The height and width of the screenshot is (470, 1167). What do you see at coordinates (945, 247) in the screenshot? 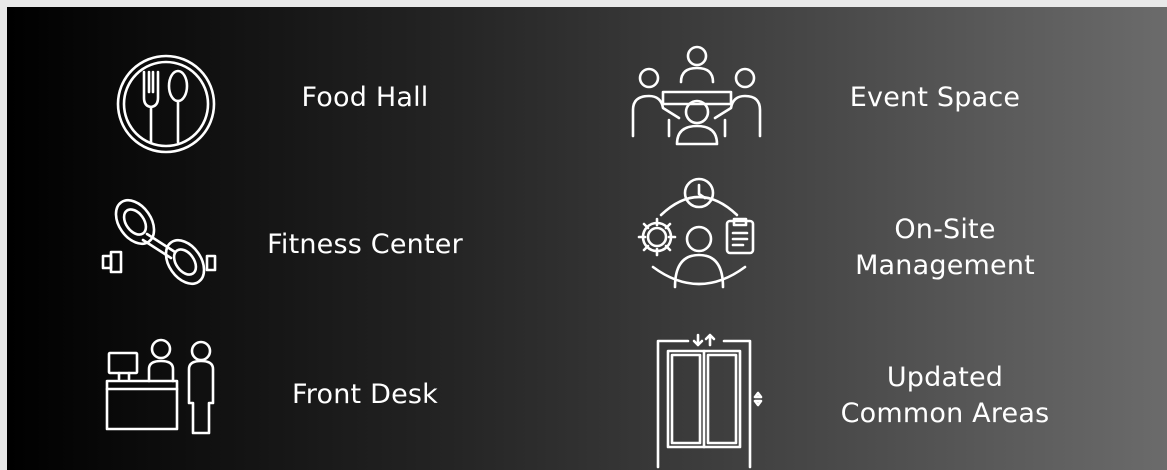
I see `on-site-management-label: On-Site Management` at bounding box center [945, 247].